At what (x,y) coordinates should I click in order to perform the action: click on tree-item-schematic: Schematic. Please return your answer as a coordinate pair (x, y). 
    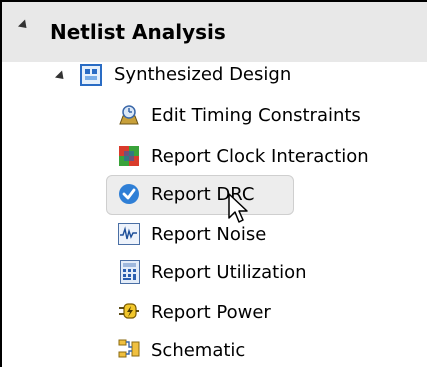
    Looking at the image, I should click on (213, 351).